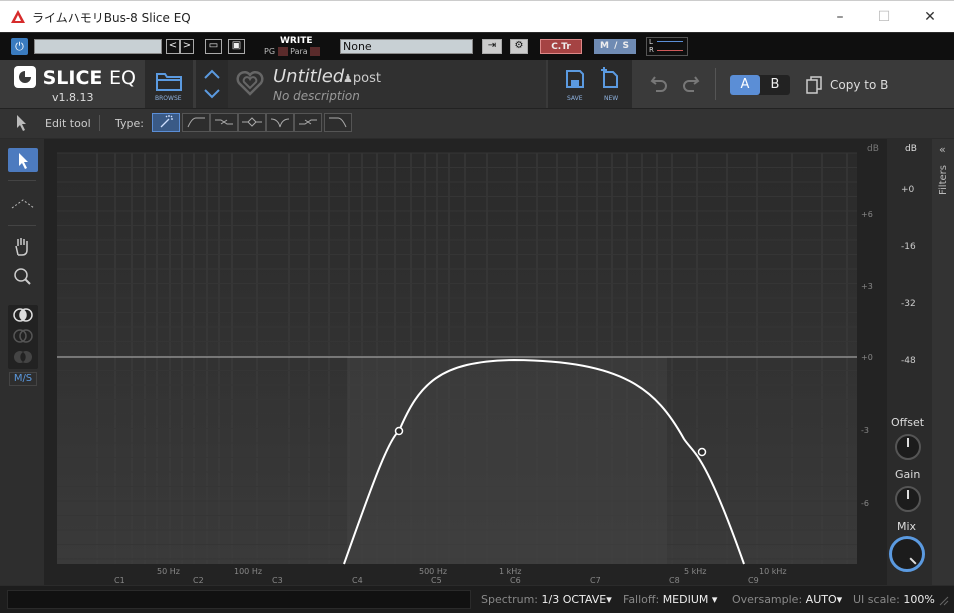 This screenshot has height=613, width=954. Describe the element at coordinates (773, 571) in the screenshot. I see `freq-tick-label: 10 kHz` at that location.